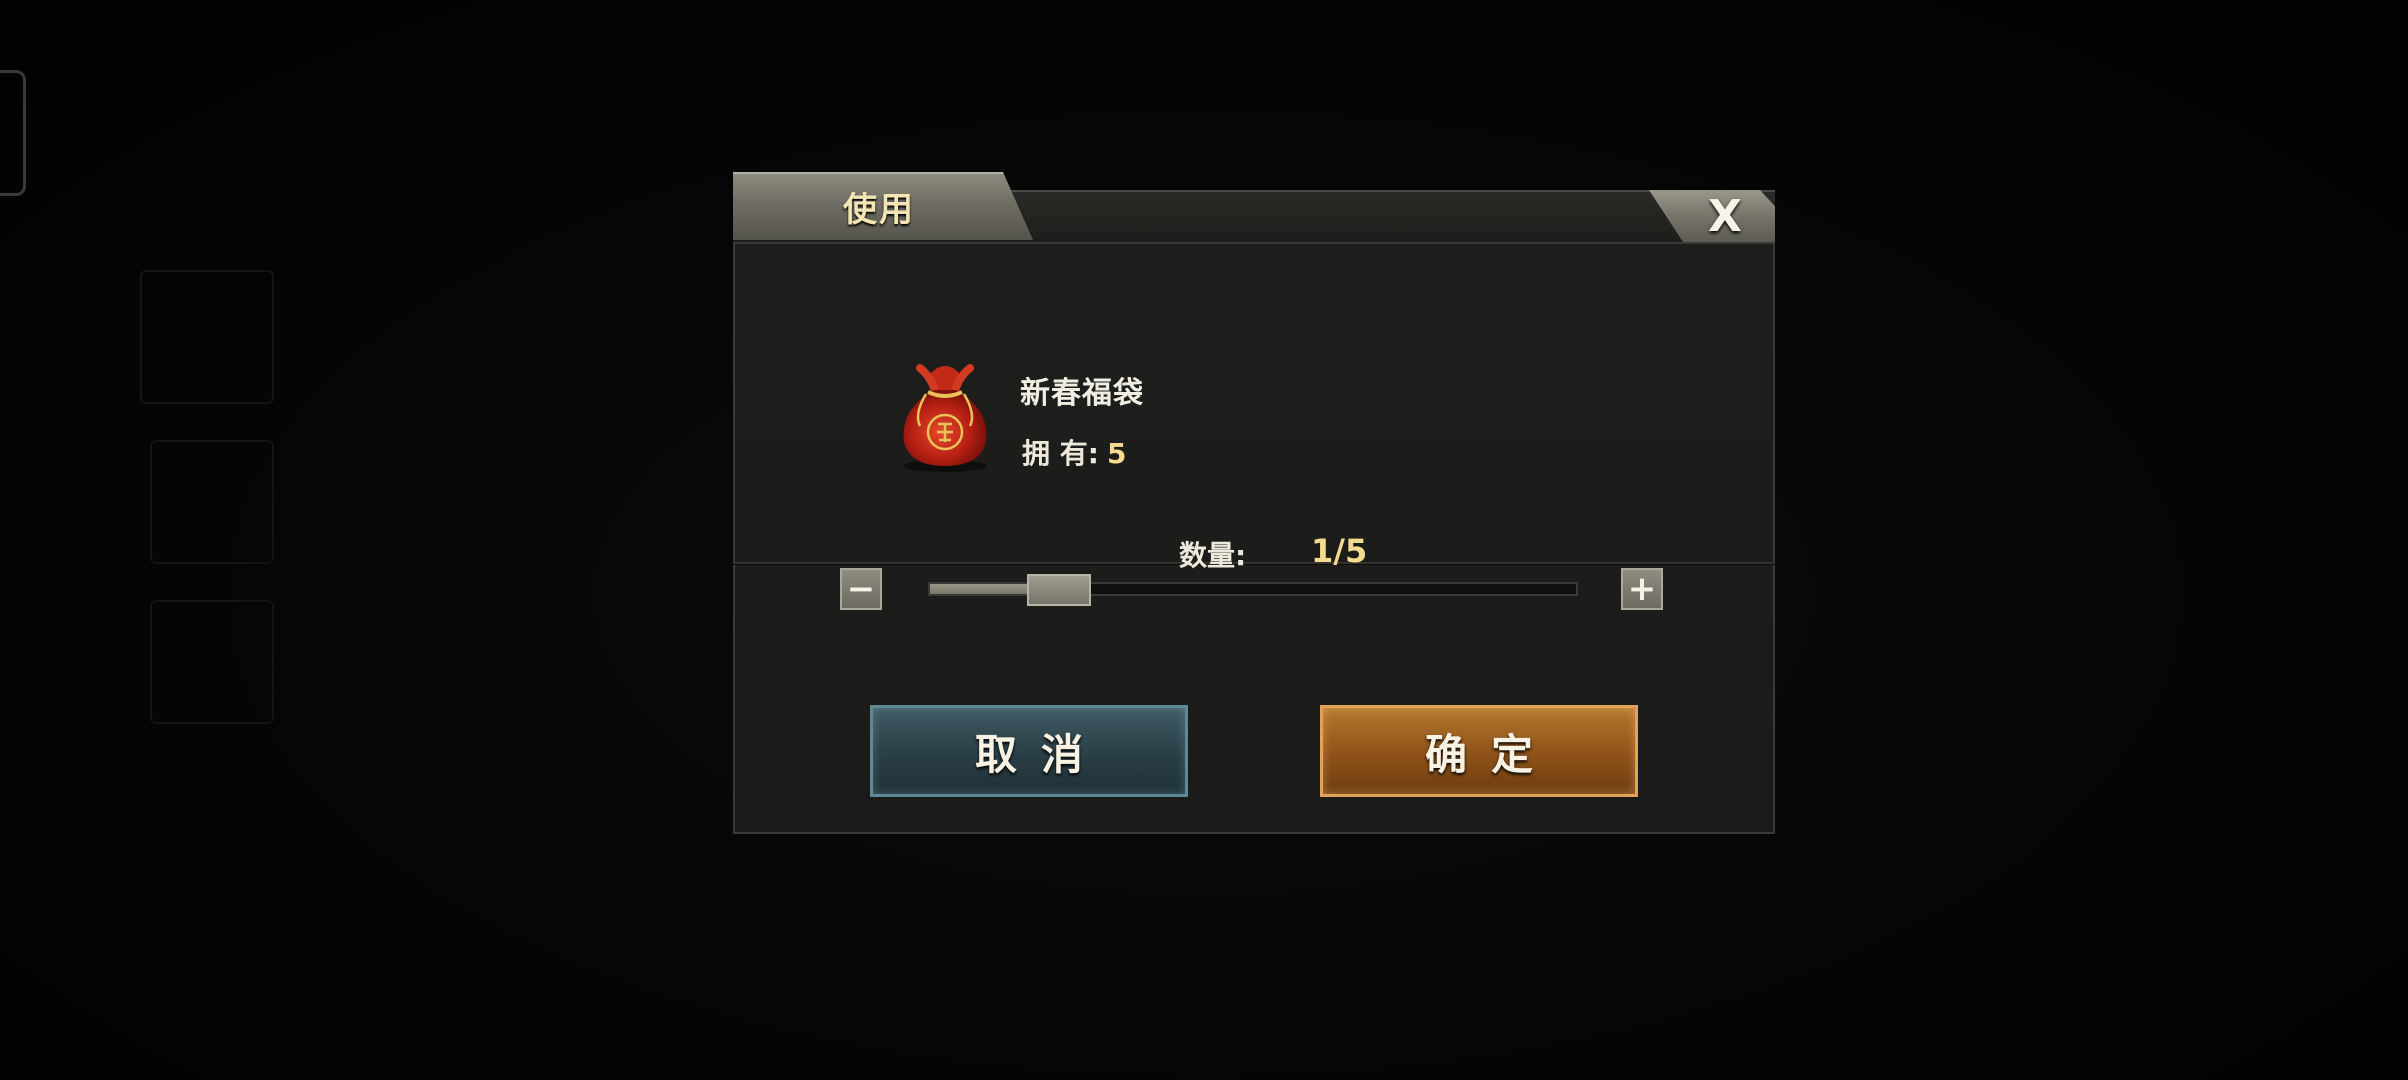 This screenshot has width=2408, height=1080. I want to click on minus-icon: −, so click(861, 589).